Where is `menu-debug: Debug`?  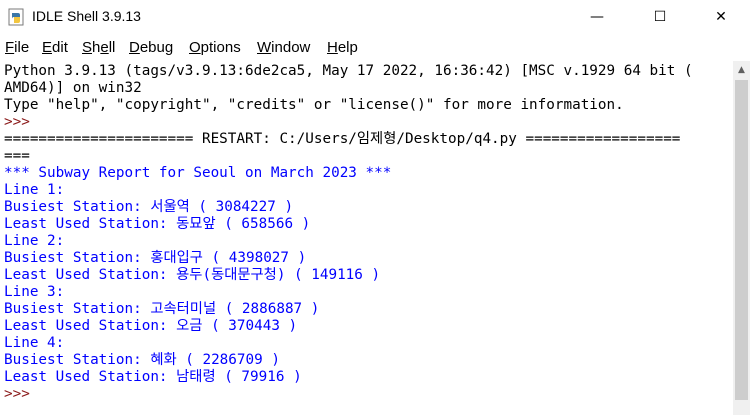 menu-debug: Debug is located at coordinates (151, 47).